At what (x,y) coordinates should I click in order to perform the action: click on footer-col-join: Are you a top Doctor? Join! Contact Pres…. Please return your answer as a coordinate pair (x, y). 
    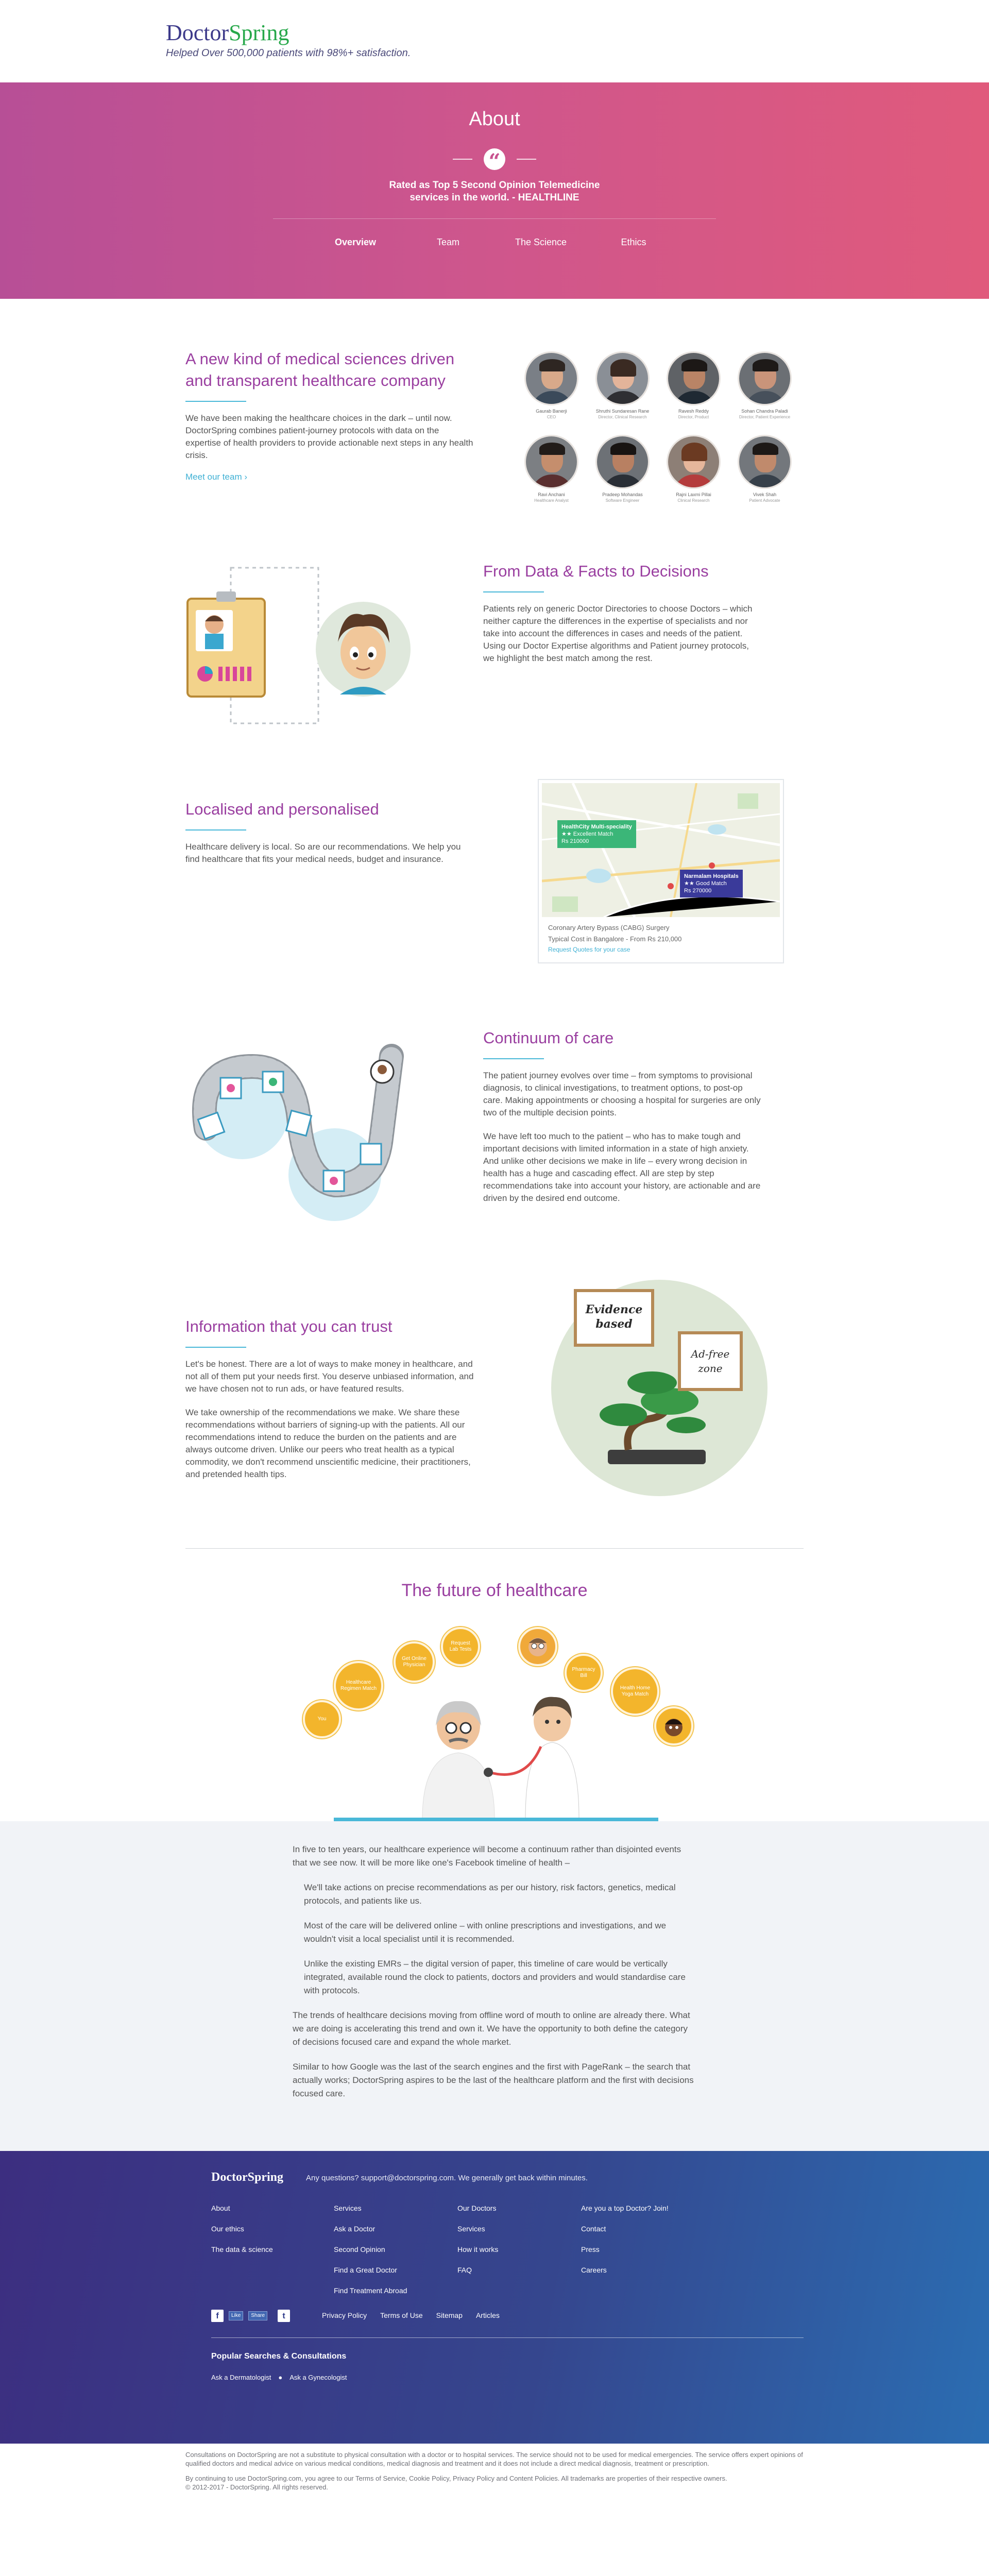
    Looking at the image, I should click on (625, 2239).